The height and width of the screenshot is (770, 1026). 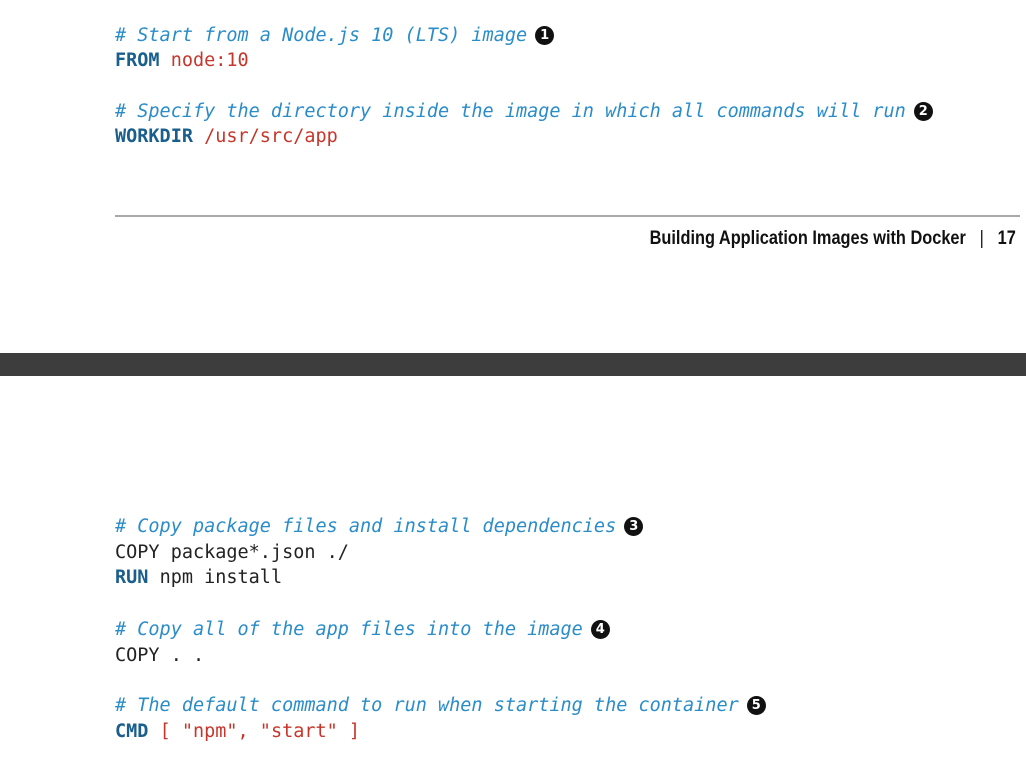 I want to click on callout-marker: 2, so click(x=923, y=111).